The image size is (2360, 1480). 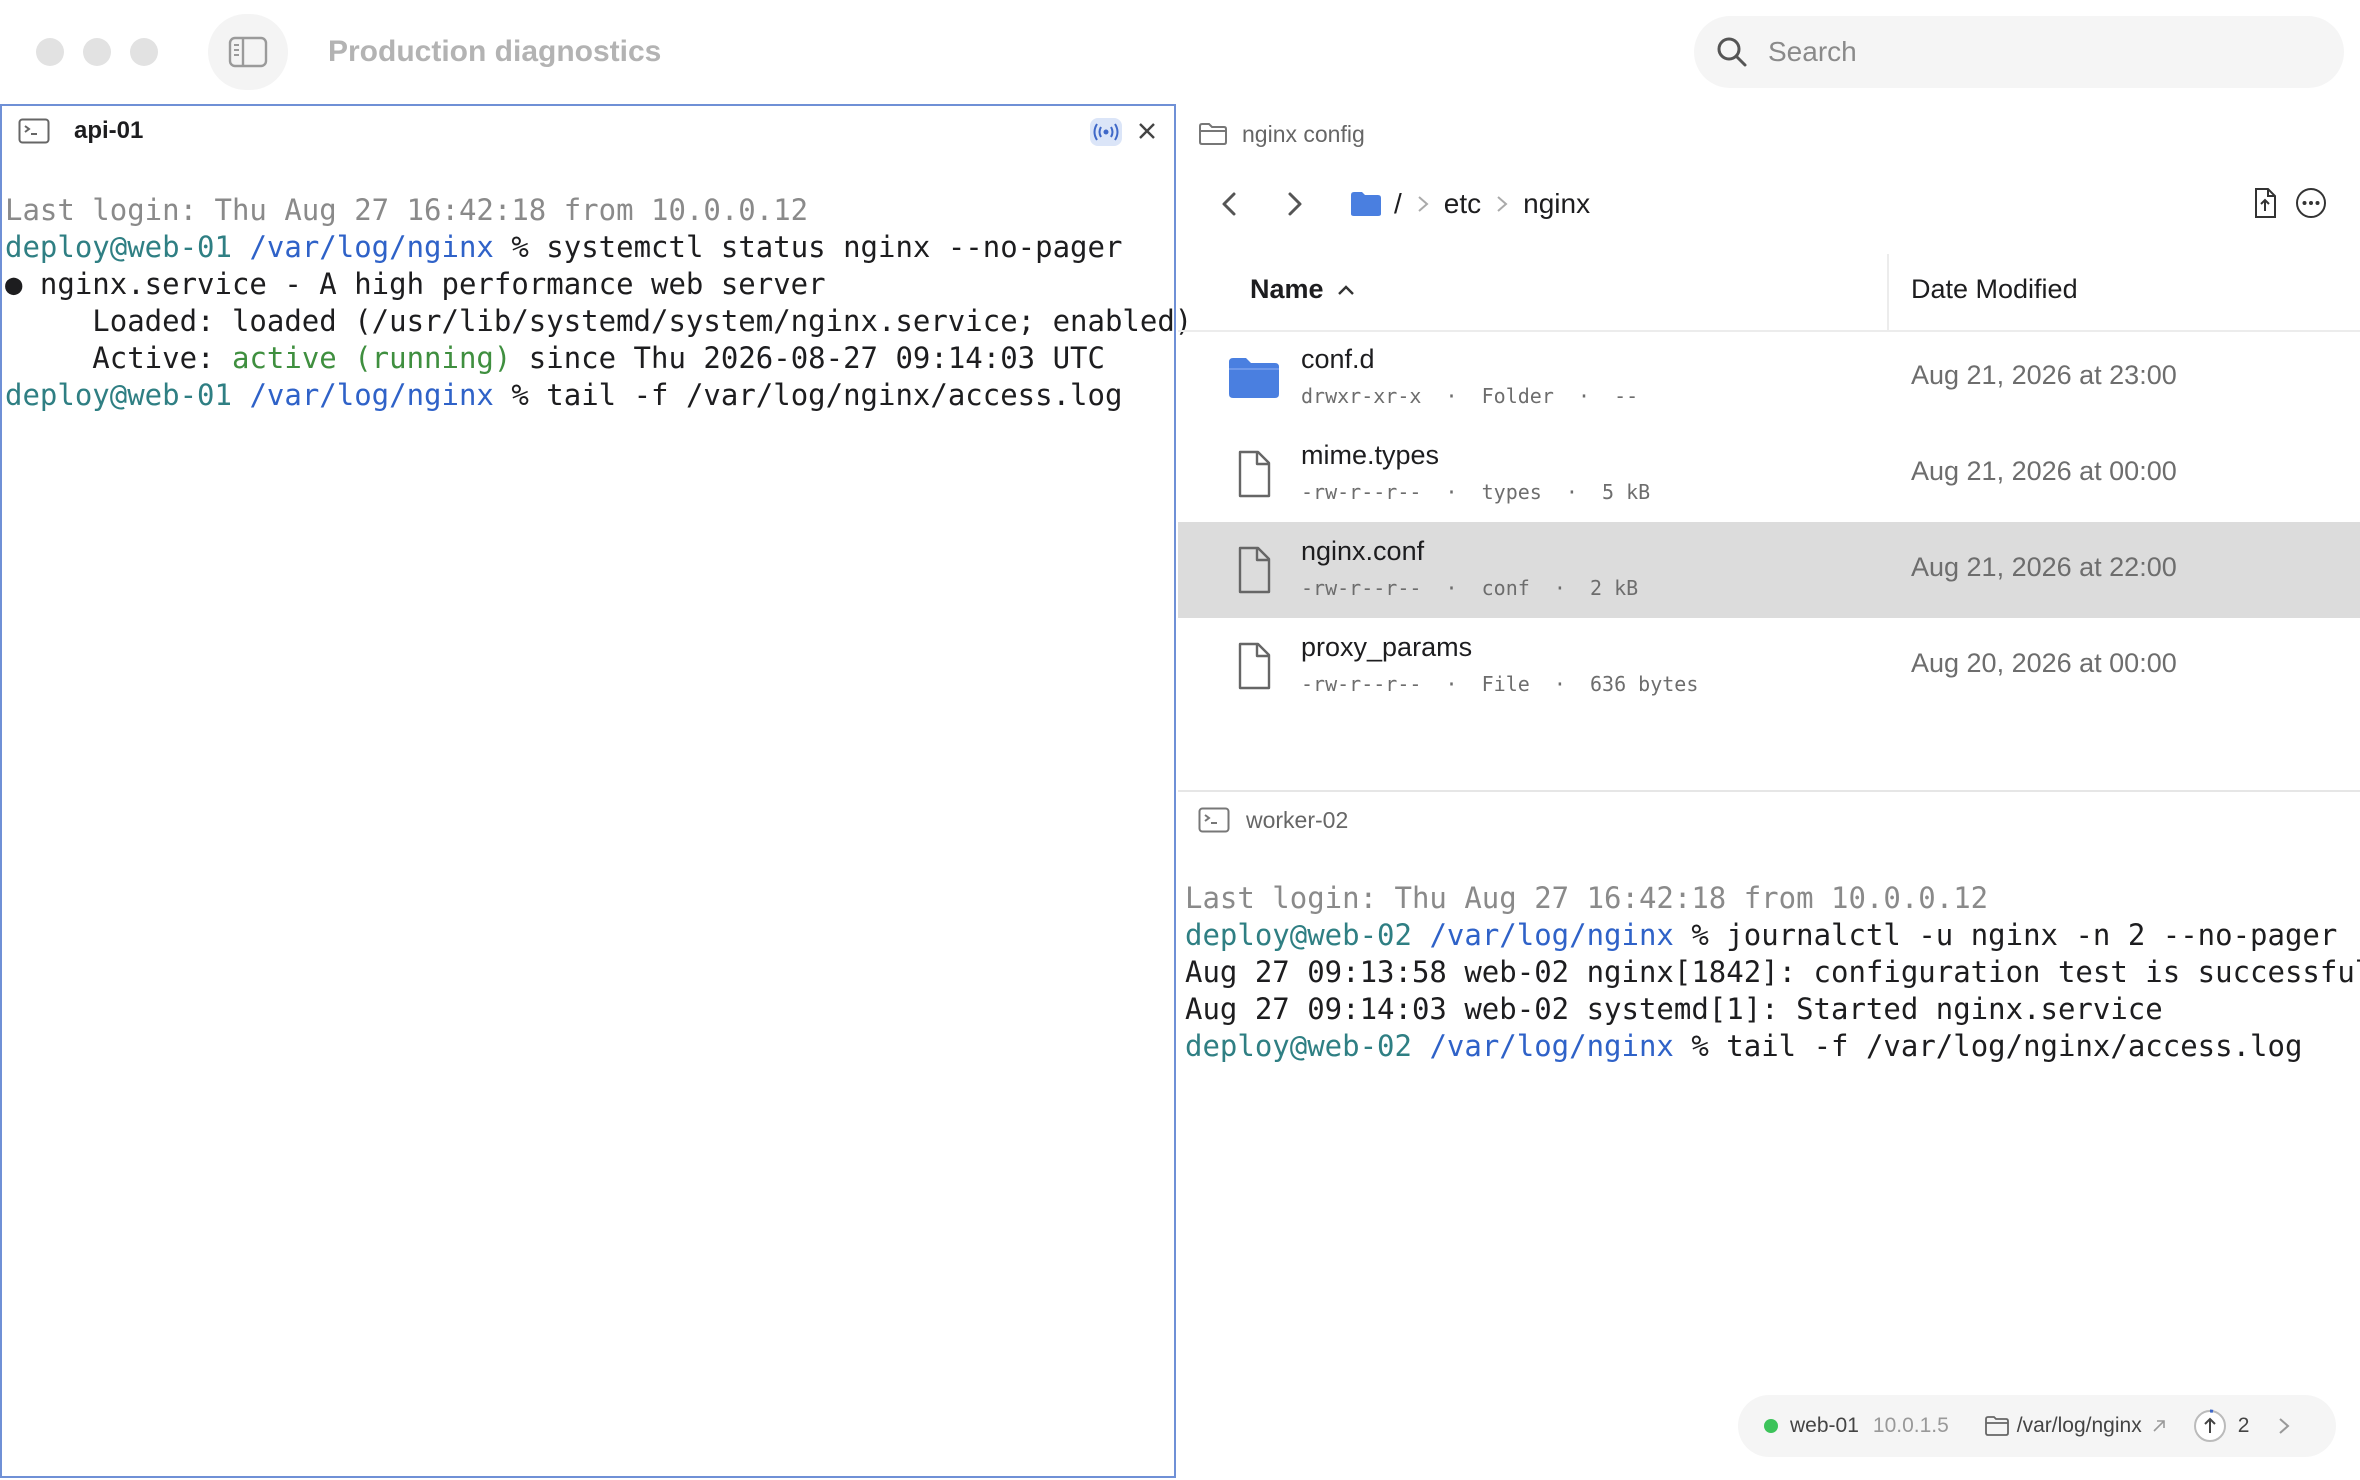 What do you see at coordinates (2159, 1426) in the screenshot?
I see `external-link-icon` at bounding box center [2159, 1426].